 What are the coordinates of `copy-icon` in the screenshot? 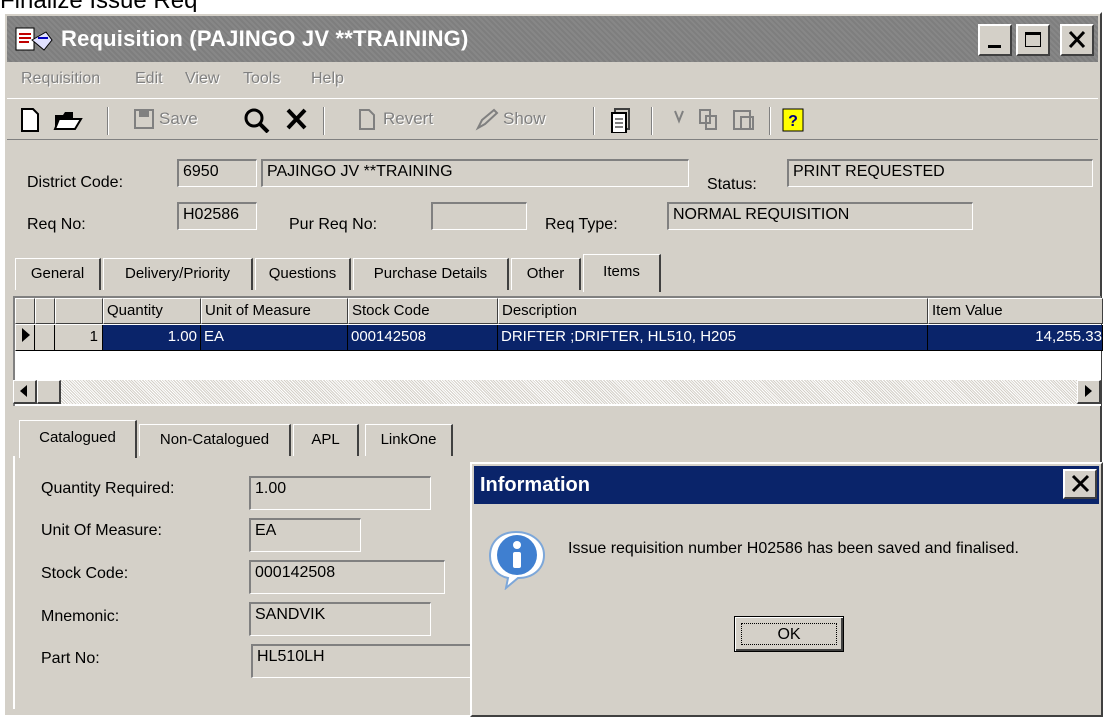 It's located at (709, 120).